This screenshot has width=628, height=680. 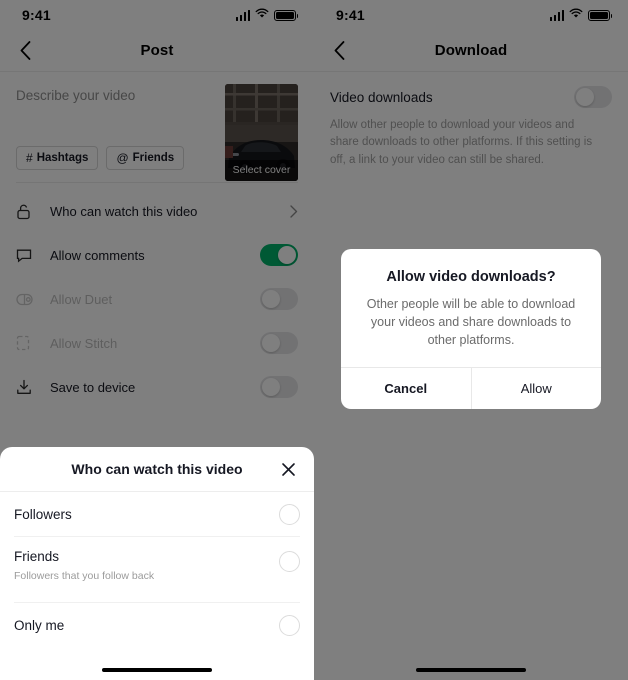 I want to click on dialog-actions: Cancel Allow, so click(x=471, y=388).